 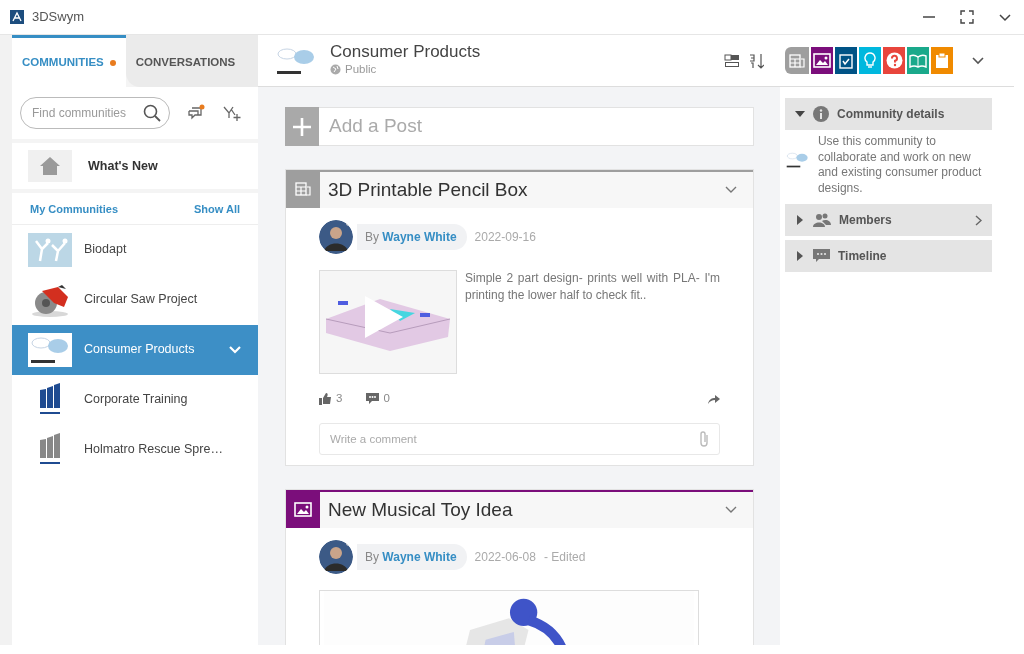 I want to click on post-text: Simple 2 part design- prints well with PLA- I'm printing the lower half to check fit.., so click(x=592, y=287).